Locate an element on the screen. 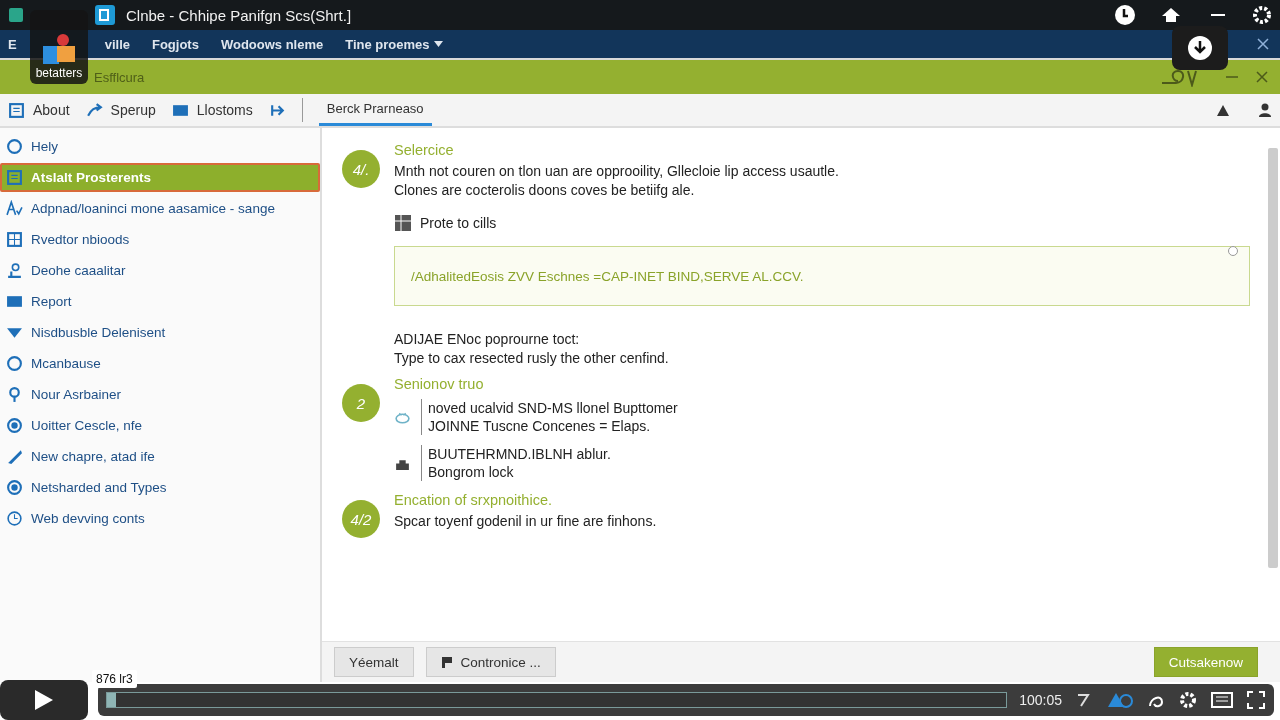 The image size is (1280, 720). monitor-icon is located at coordinates (14, 301).